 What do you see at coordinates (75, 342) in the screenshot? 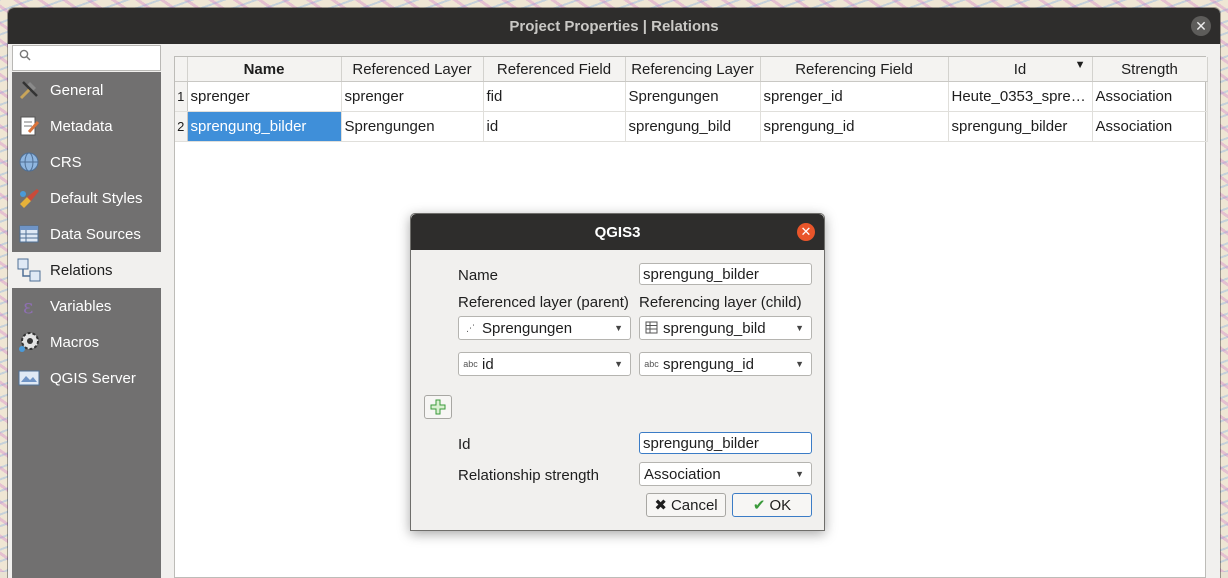
I see `sidebar-item-label: Macros` at bounding box center [75, 342].